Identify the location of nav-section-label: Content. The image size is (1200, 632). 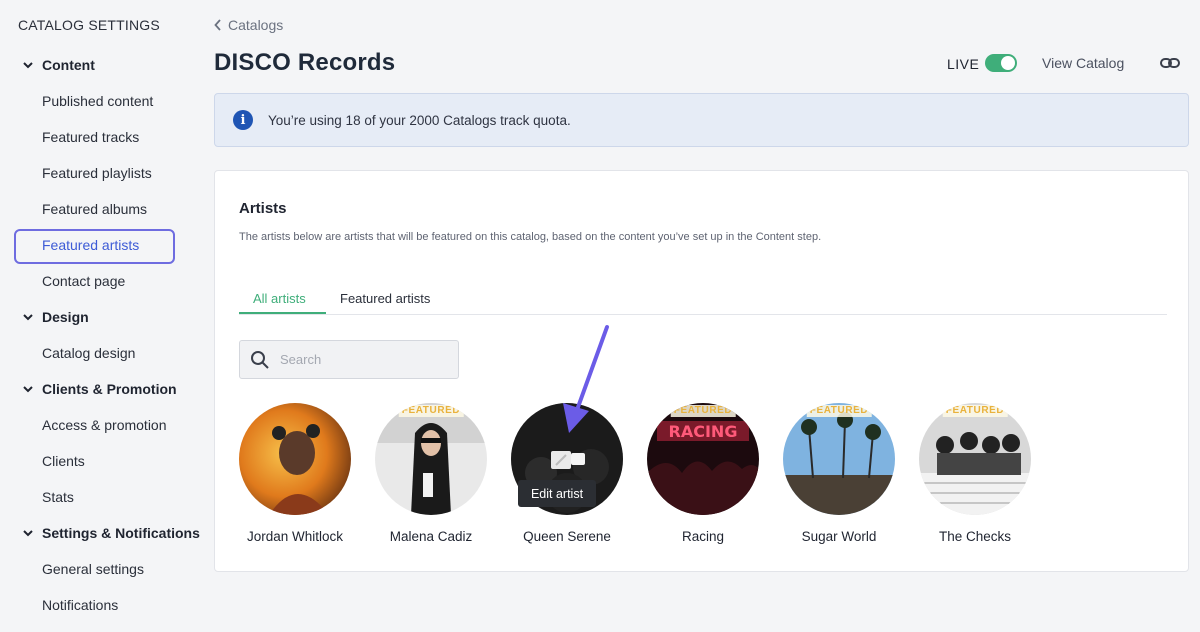
(68, 65).